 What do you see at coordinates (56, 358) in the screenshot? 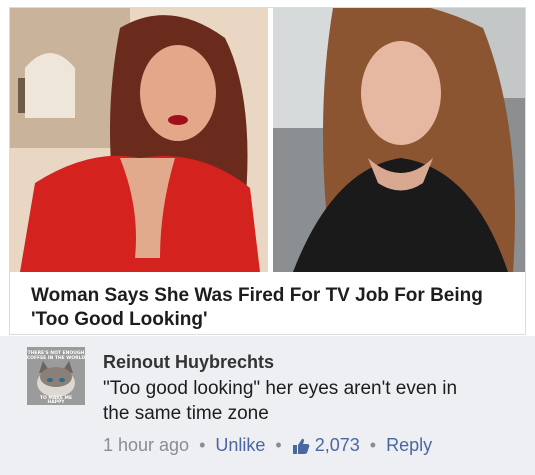
I see `svg-text: COFFEE IN THE WORLD` at bounding box center [56, 358].